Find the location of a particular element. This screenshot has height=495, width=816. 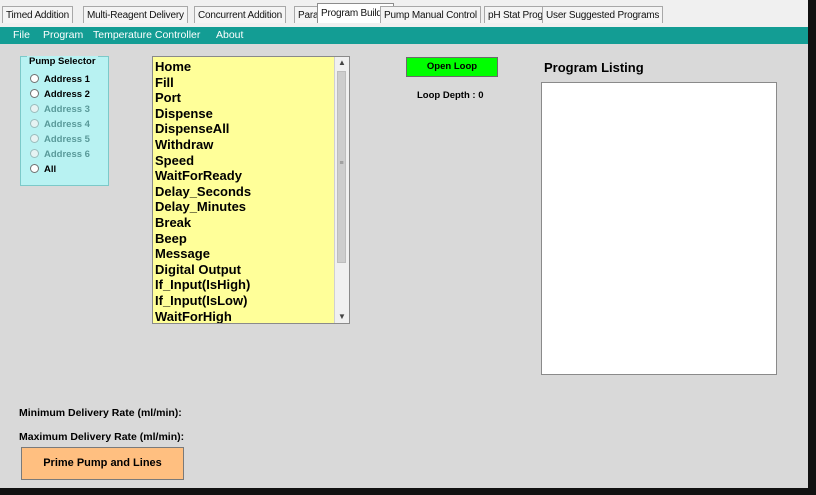

radio-address-4: Address 4 is located at coordinates (60, 125).